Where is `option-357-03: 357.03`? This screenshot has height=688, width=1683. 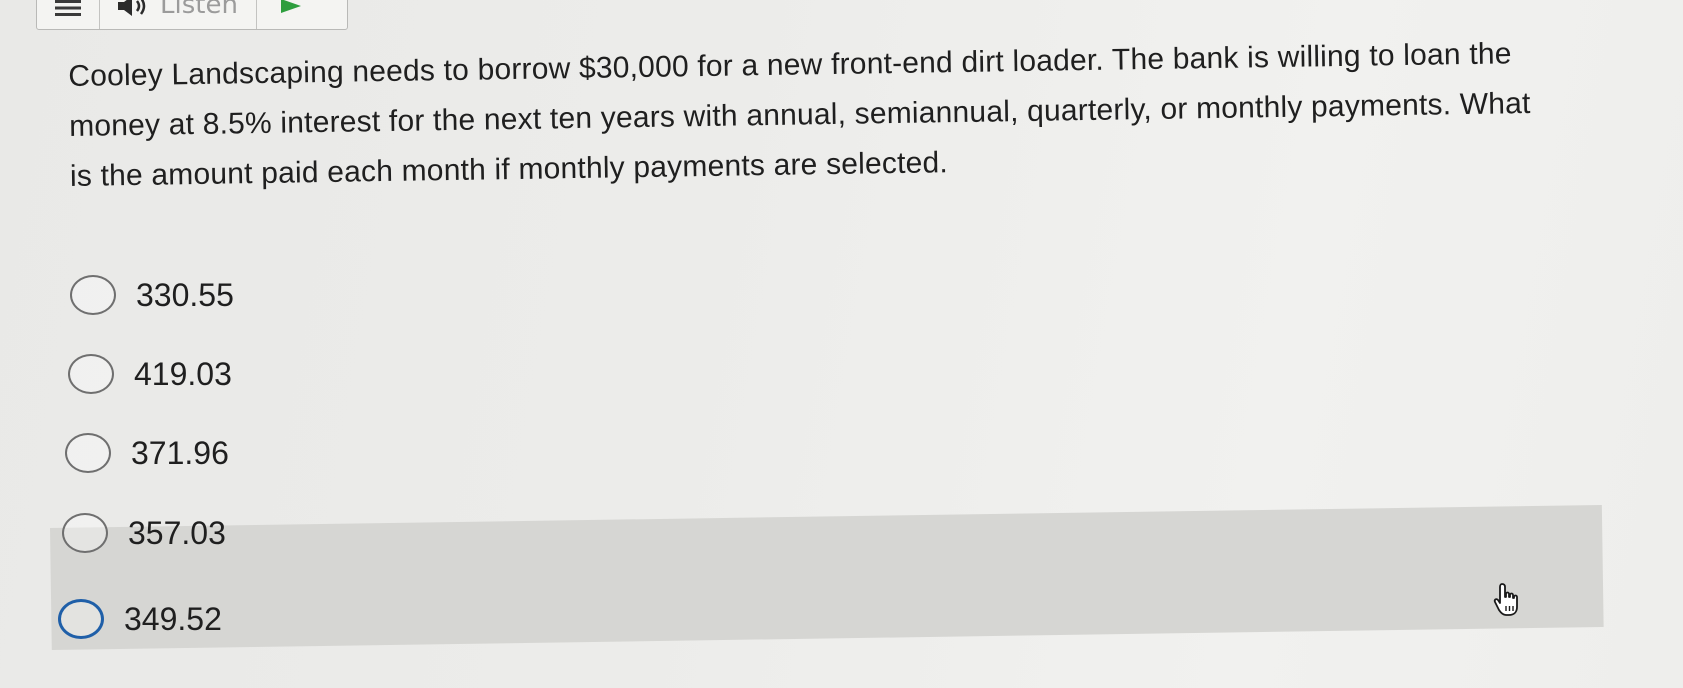 option-357-03: 357.03 is located at coordinates (144, 533).